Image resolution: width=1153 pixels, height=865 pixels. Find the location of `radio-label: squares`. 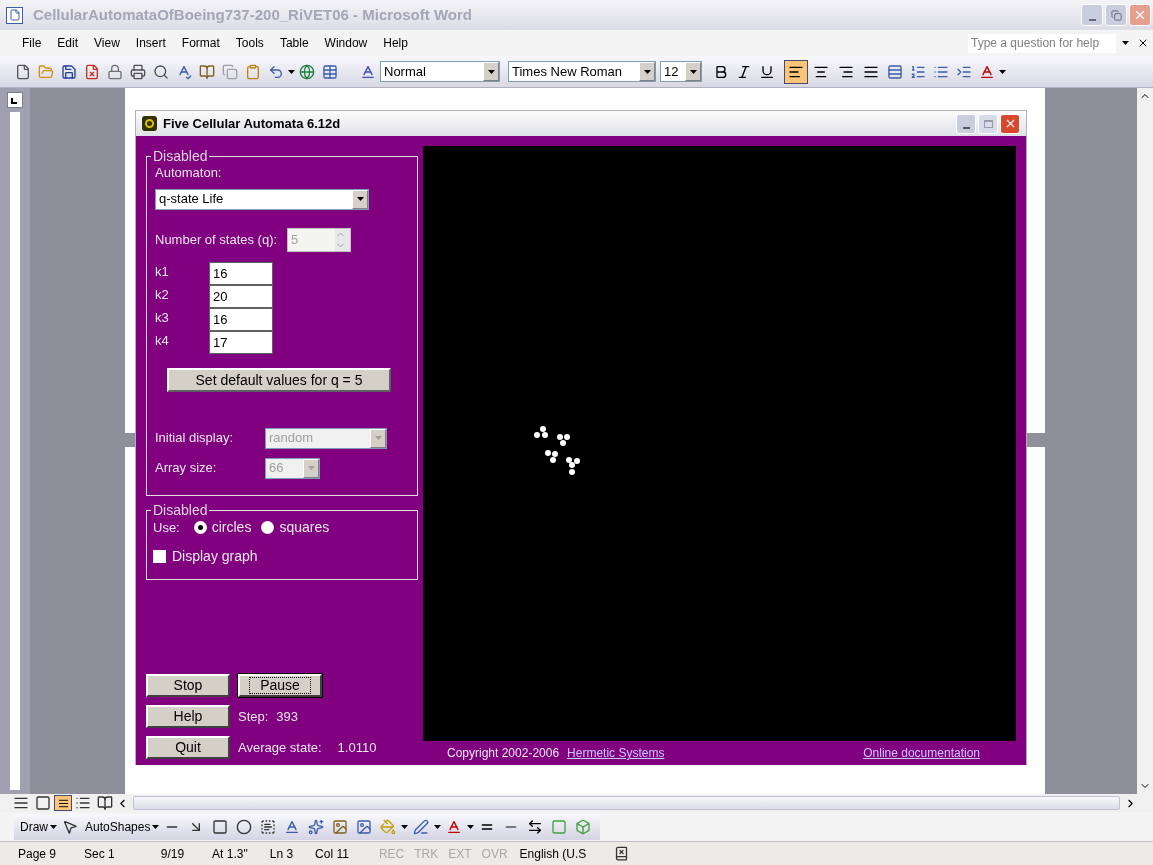

radio-label: squares is located at coordinates (304, 527).